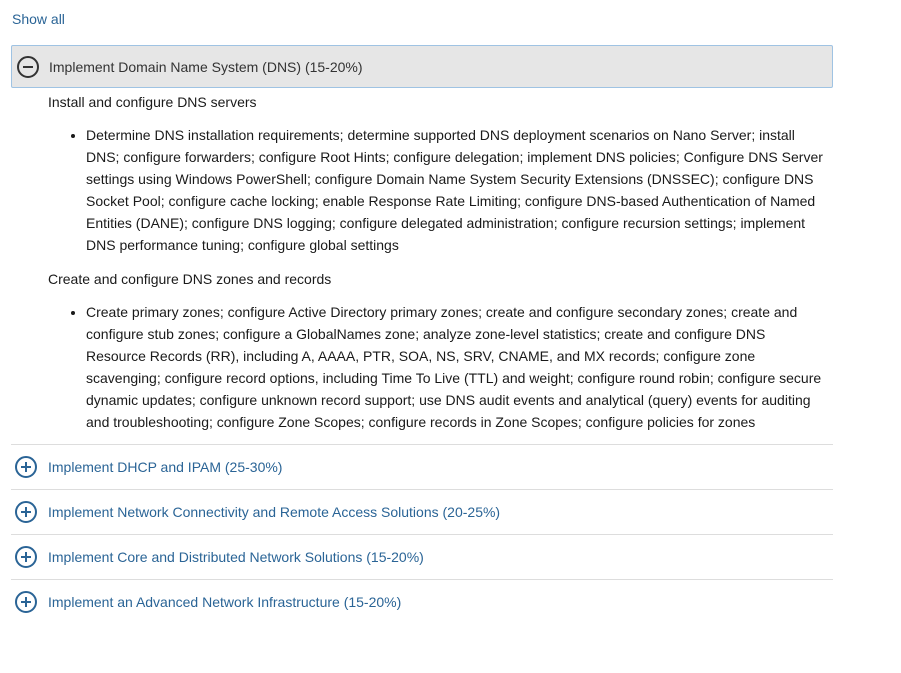 The image size is (901, 673). What do you see at coordinates (28, 66) in the screenshot?
I see `minus-circle-icon` at bounding box center [28, 66].